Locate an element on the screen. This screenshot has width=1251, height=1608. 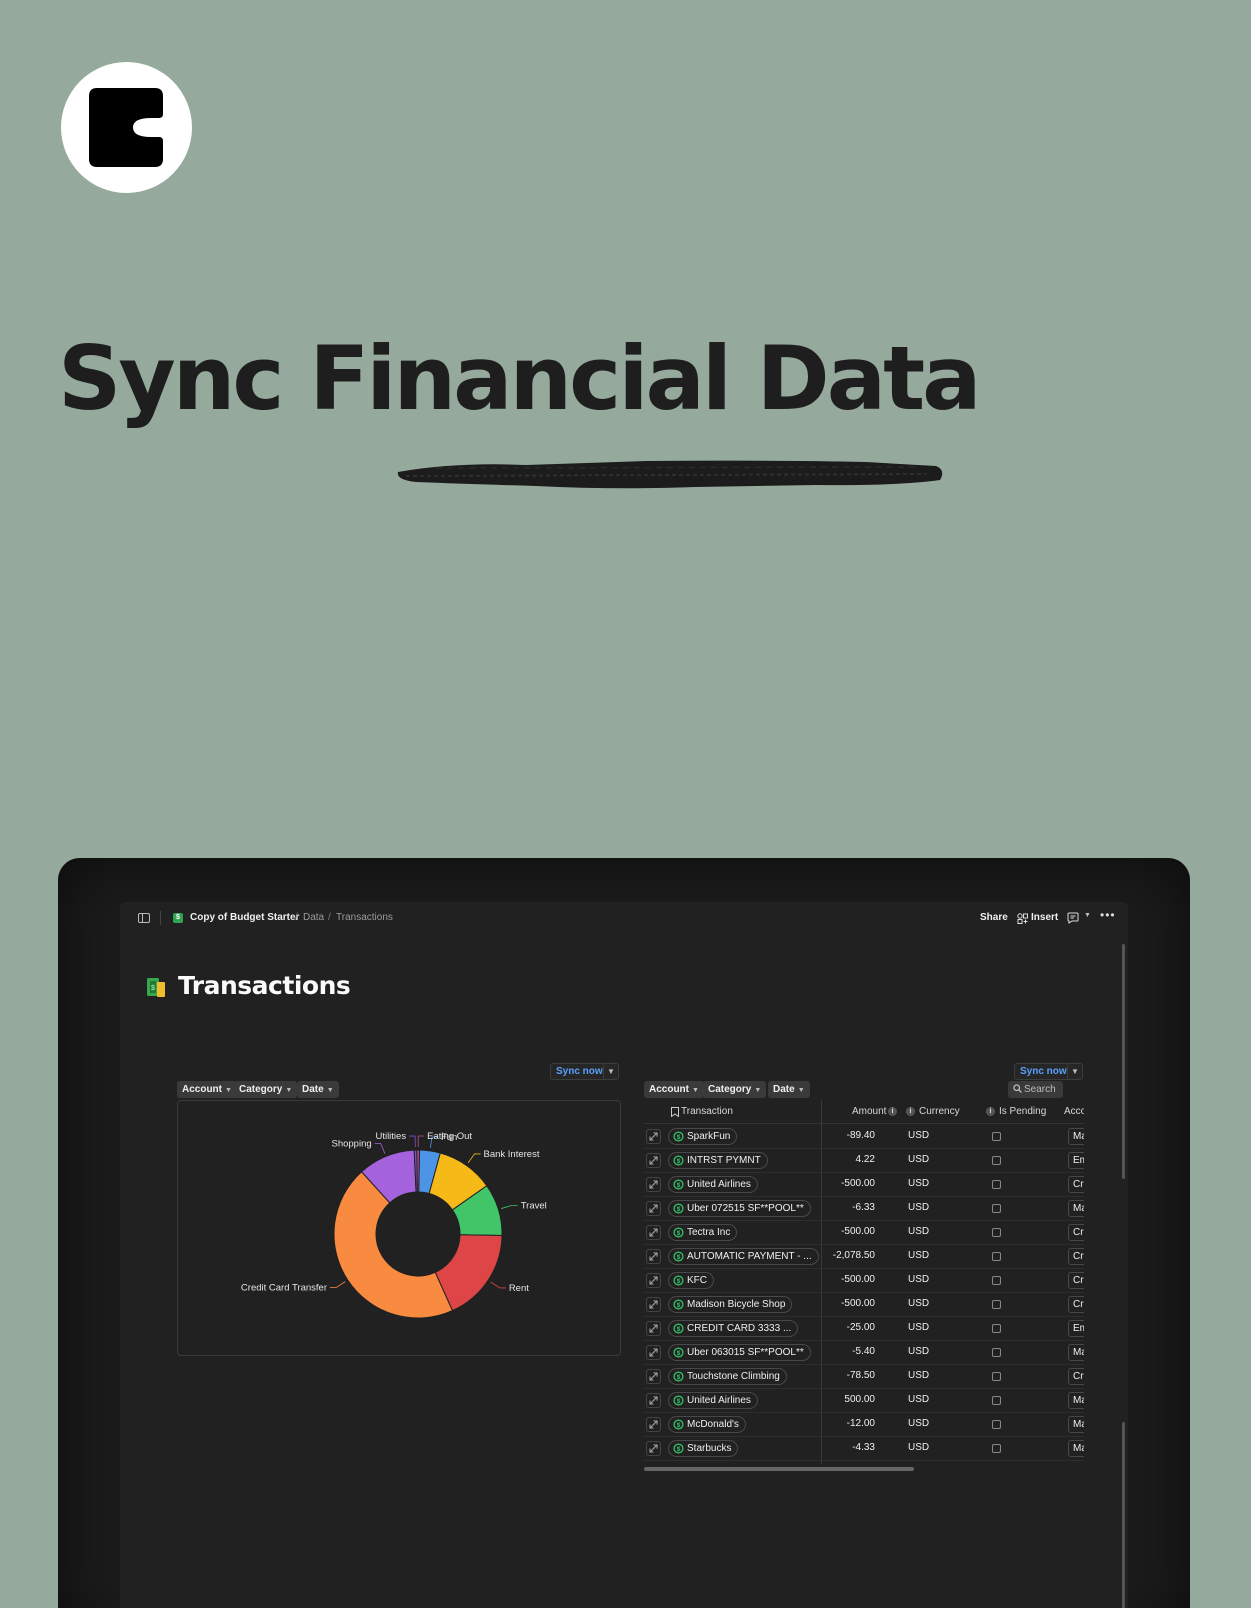
horizontal-scrollbar is located at coordinates (779, 1469).